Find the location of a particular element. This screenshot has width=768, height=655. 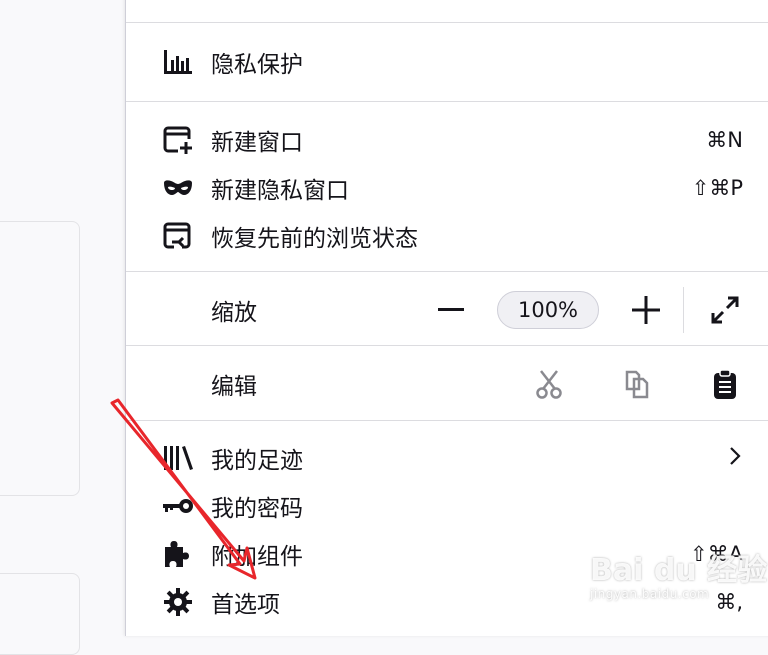

zoom-label: 缩放 is located at coordinates (234, 313).